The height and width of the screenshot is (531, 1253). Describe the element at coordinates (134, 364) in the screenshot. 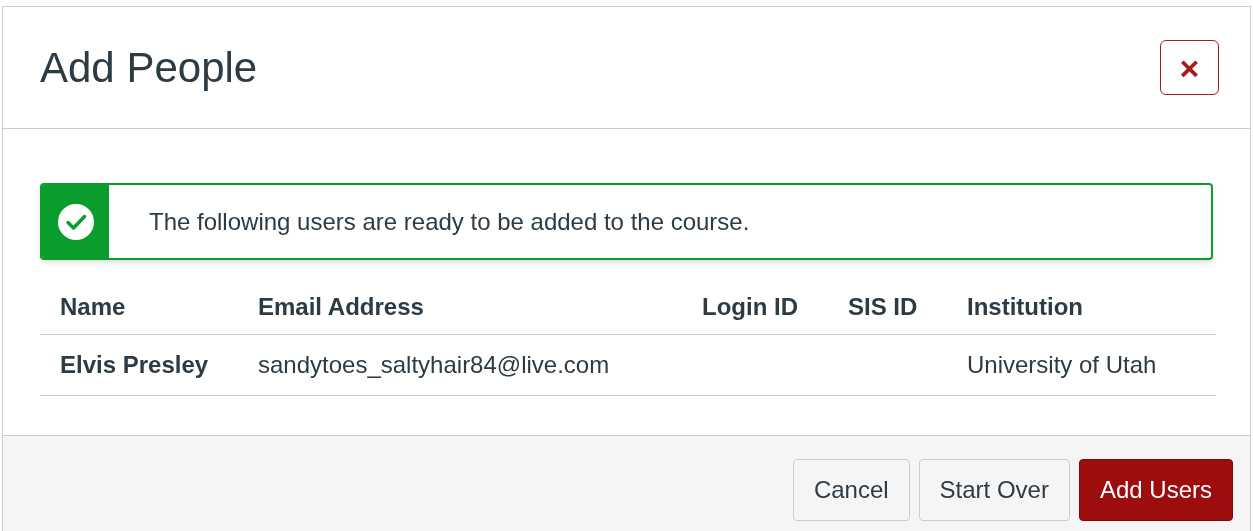

I see `table-cell: Elvis Presley` at that location.